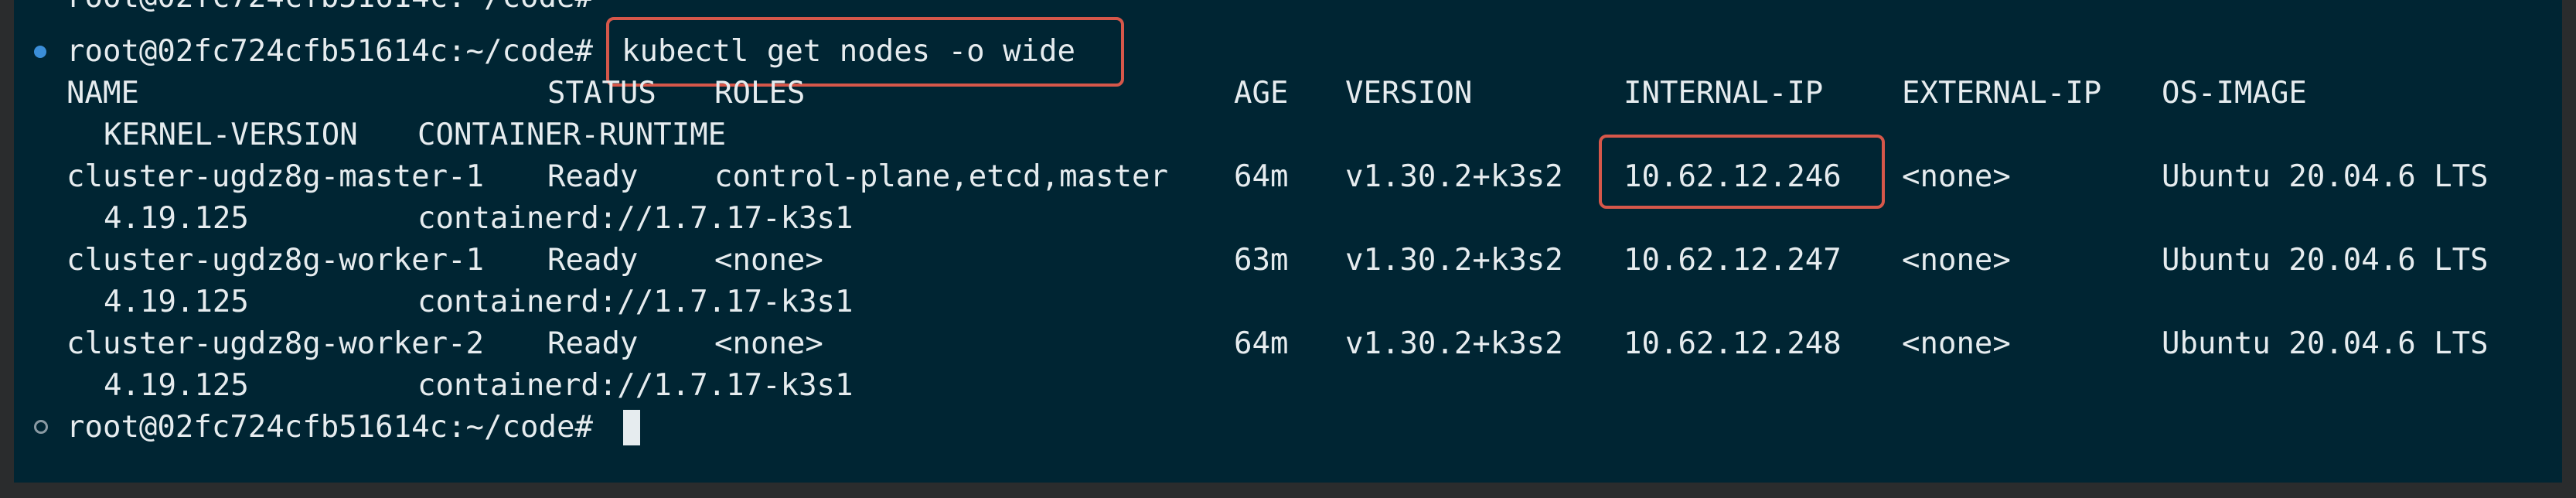  I want to click on header-version: VERSION, so click(1409, 93).